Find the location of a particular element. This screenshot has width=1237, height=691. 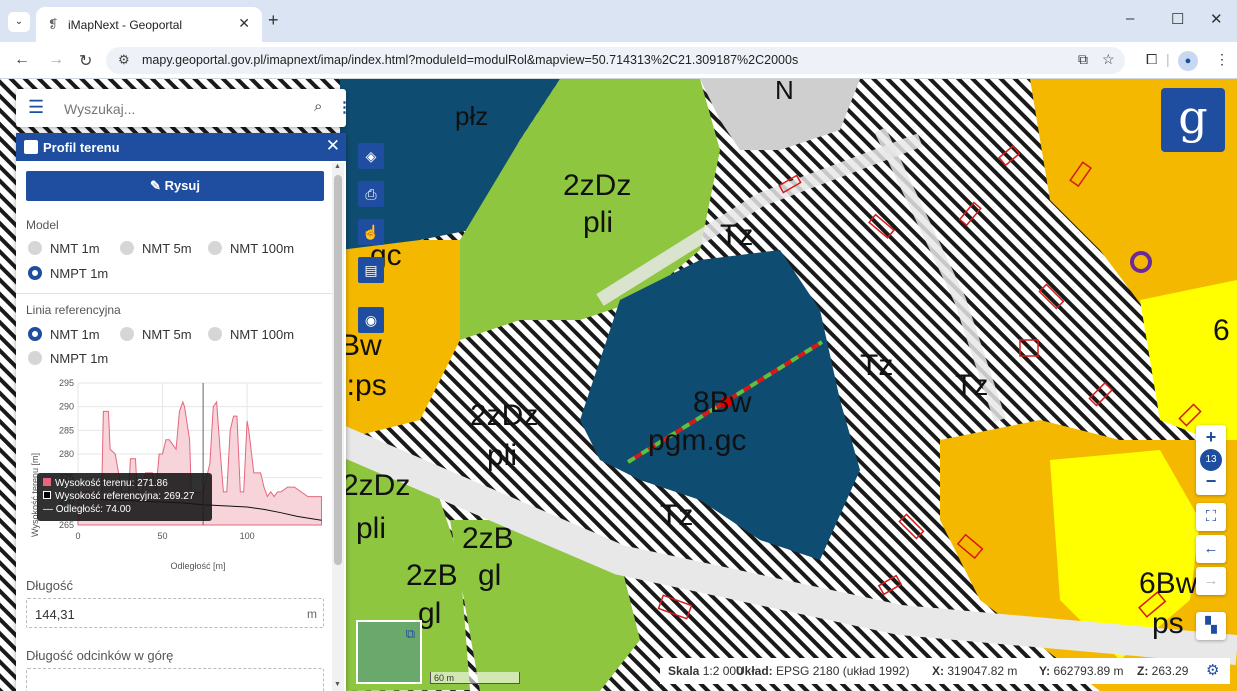

camera-icon: ◉ is located at coordinates (371, 320).